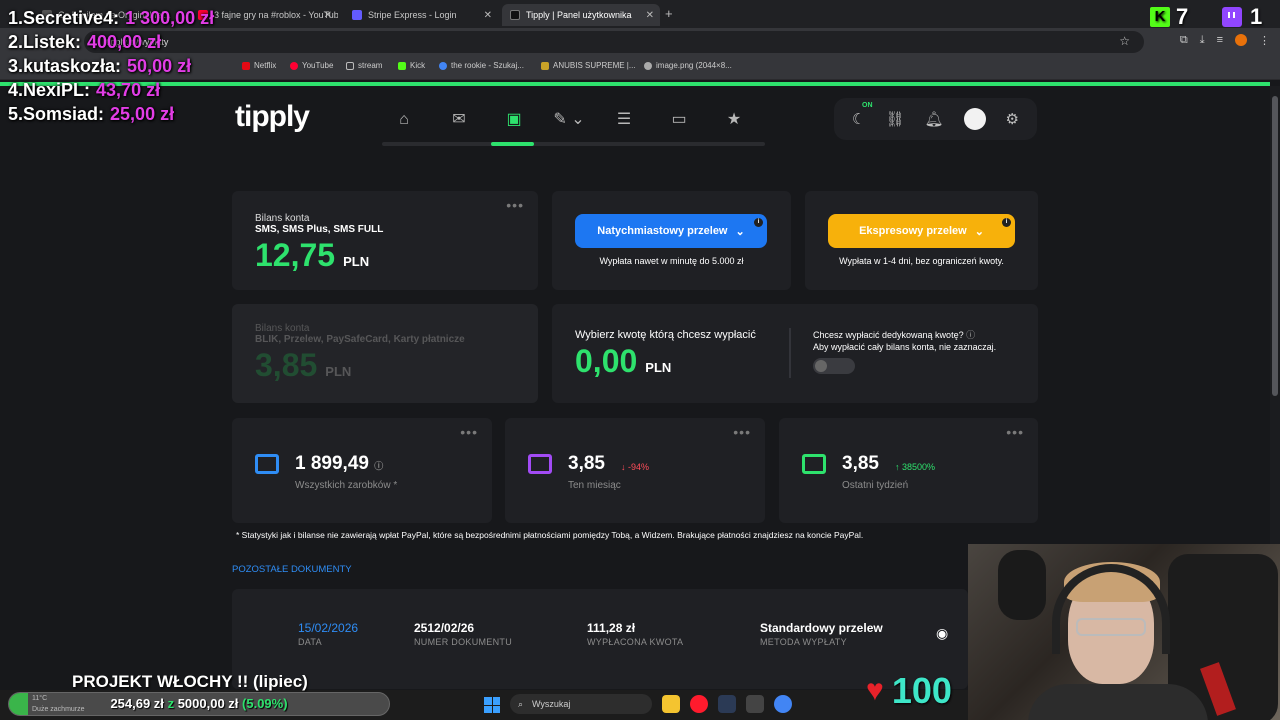 This screenshot has height=720, width=1280. Describe the element at coordinates (370, 65) in the screenshot. I see `bookmark-label: stream` at that location.